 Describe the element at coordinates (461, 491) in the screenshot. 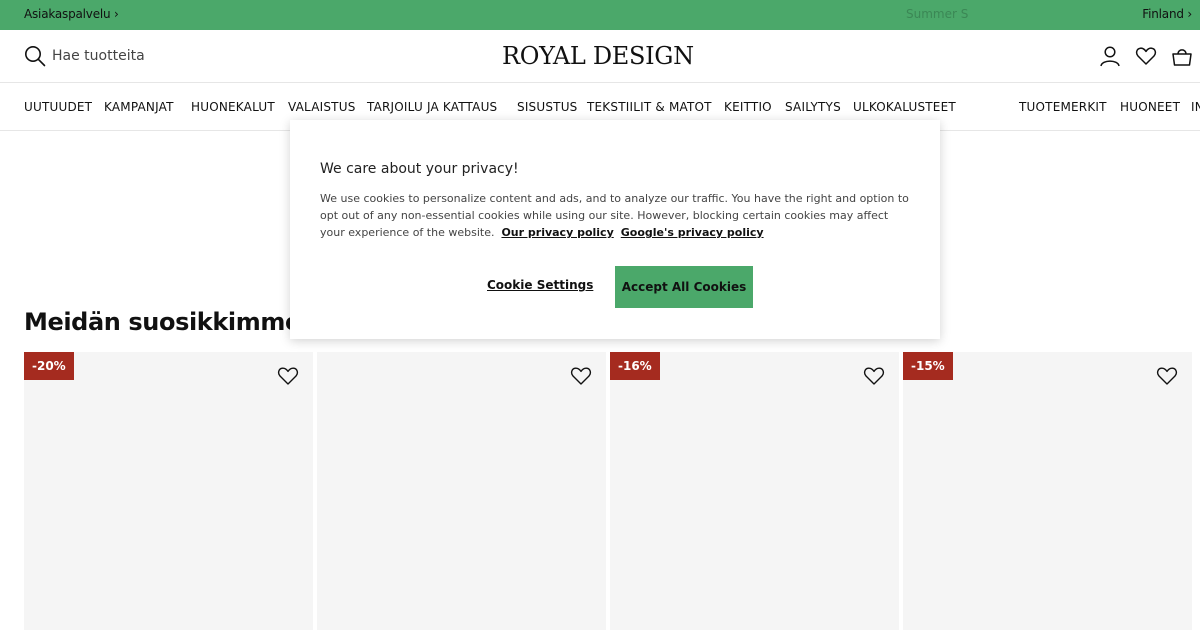

I see `product-card` at that location.